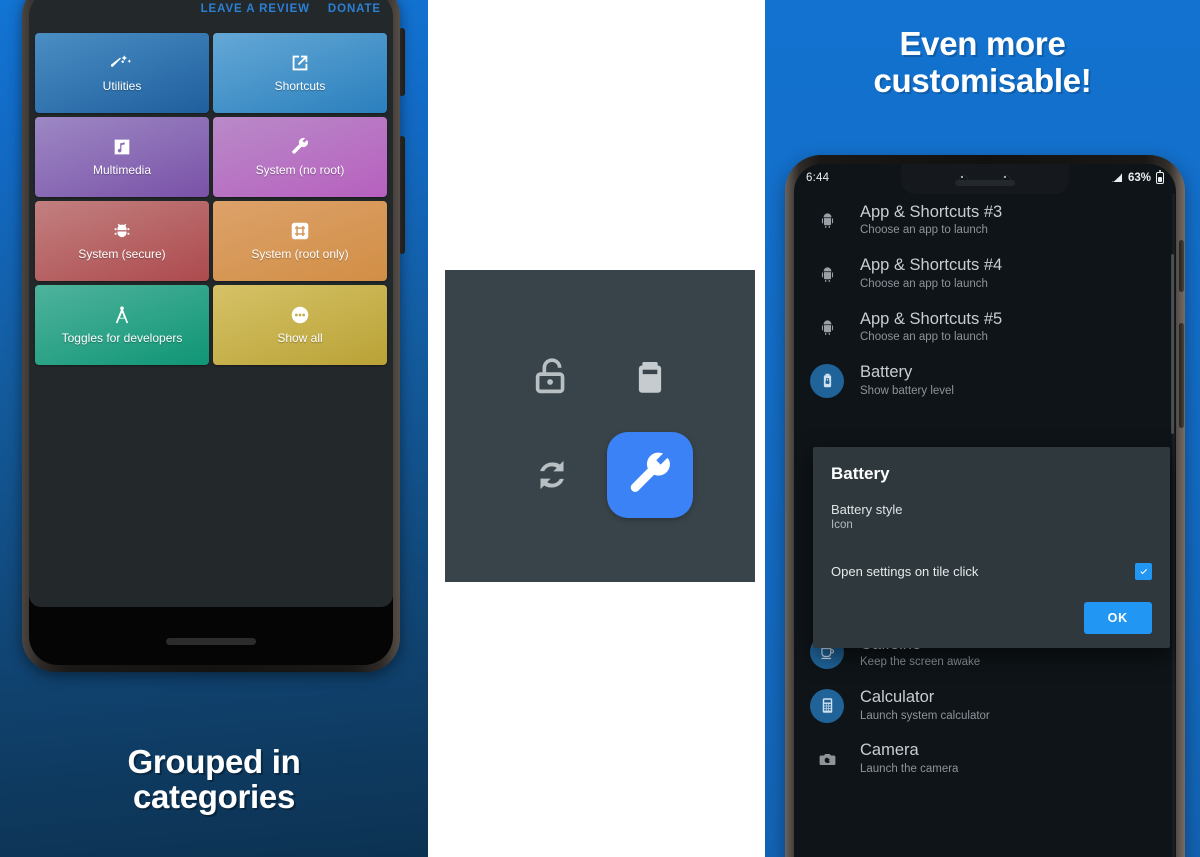  What do you see at coordinates (300, 86) in the screenshot?
I see `category-tile-label: Shortcuts` at bounding box center [300, 86].